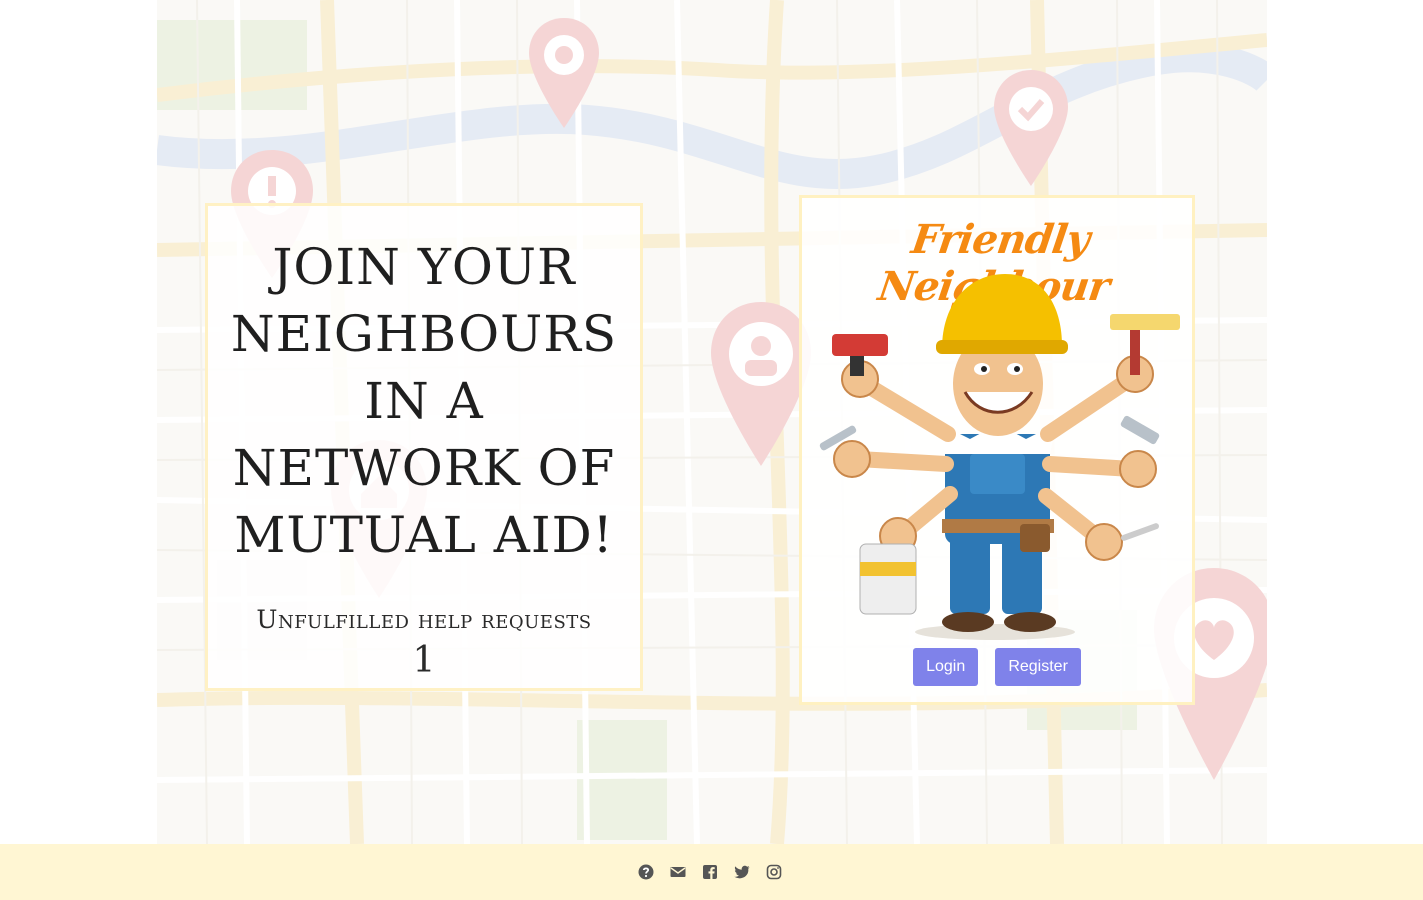  What do you see at coordinates (646, 872) in the screenshot?
I see `question-circle-icon` at bounding box center [646, 872].